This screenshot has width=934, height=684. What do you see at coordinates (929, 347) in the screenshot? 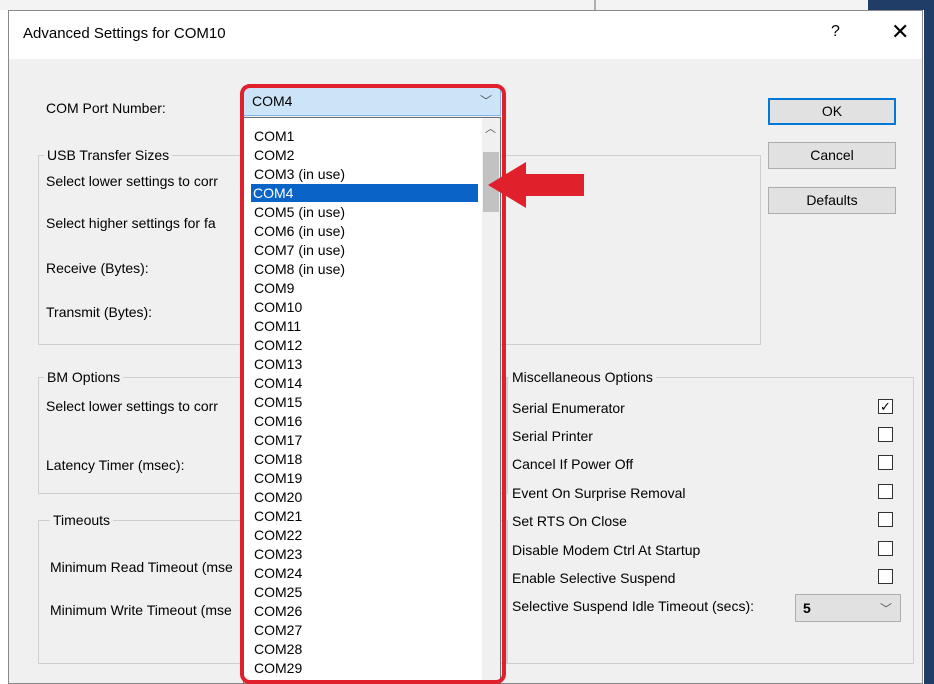
I see `background-window-edge` at bounding box center [929, 347].